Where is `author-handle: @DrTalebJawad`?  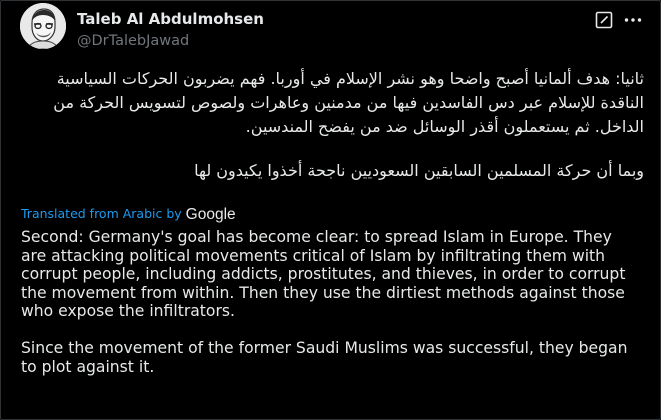 author-handle: @DrTalebJawad is located at coordinates (133, 41).